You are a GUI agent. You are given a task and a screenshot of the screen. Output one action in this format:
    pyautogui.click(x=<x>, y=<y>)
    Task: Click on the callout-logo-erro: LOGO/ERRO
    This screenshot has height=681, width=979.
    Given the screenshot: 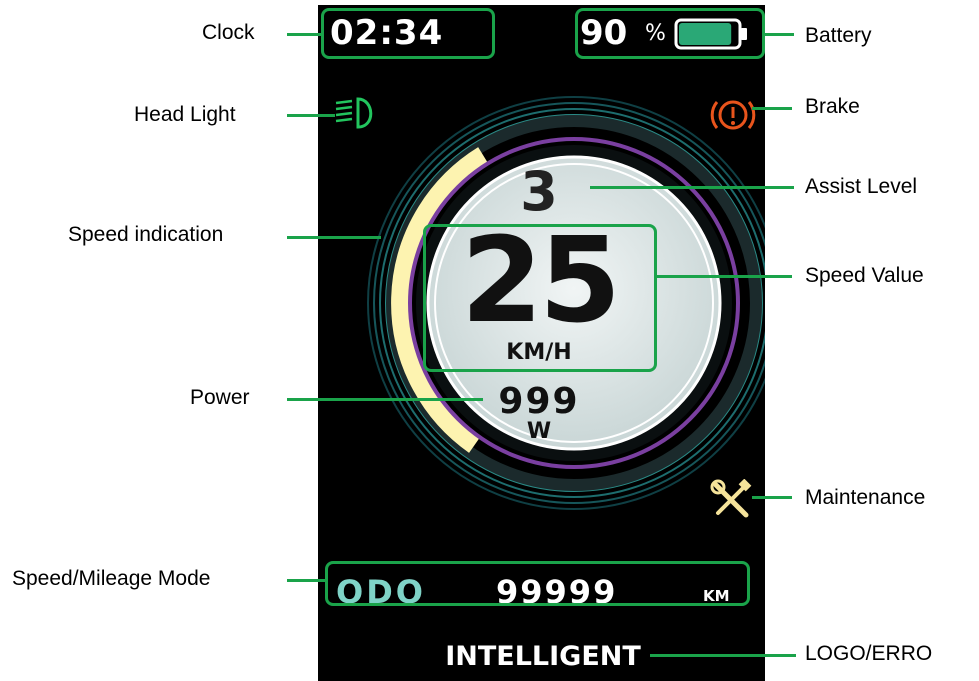 What is the action you would take?
    pyautogui.click(x=869, y=653)
    